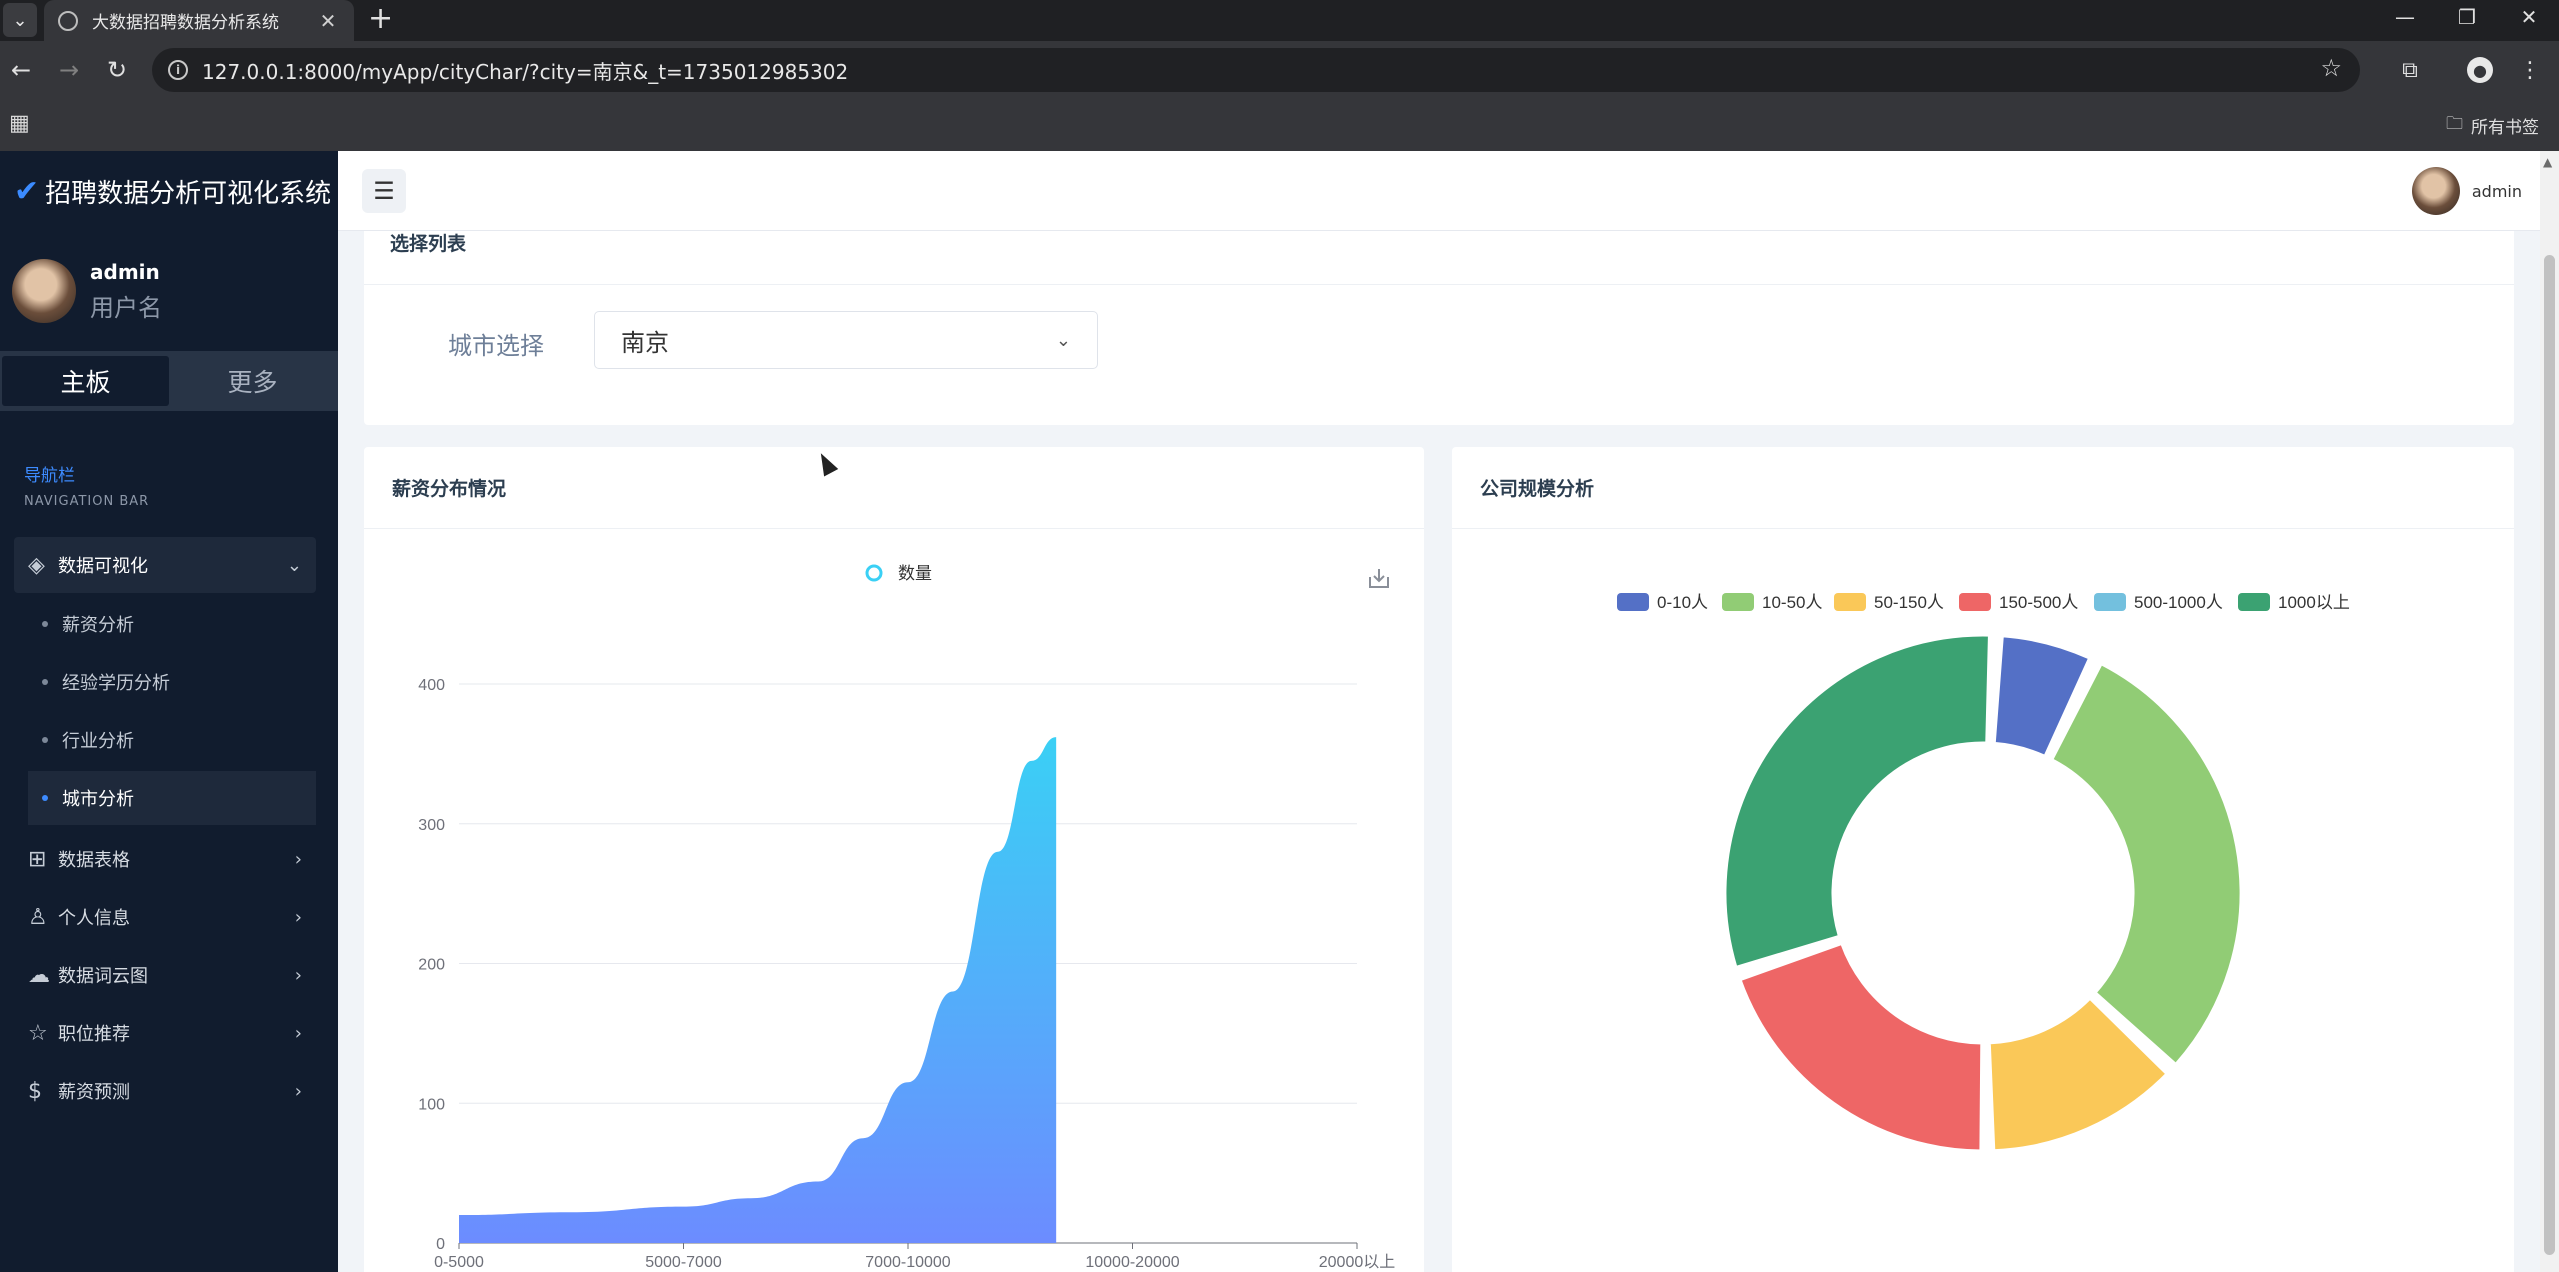 The image size is (2559, 1272). What do you see at coordinates (2410, 70) in the screenshot?
I see `extensions-icon: ⧉` at bounding box center [2410, 70].